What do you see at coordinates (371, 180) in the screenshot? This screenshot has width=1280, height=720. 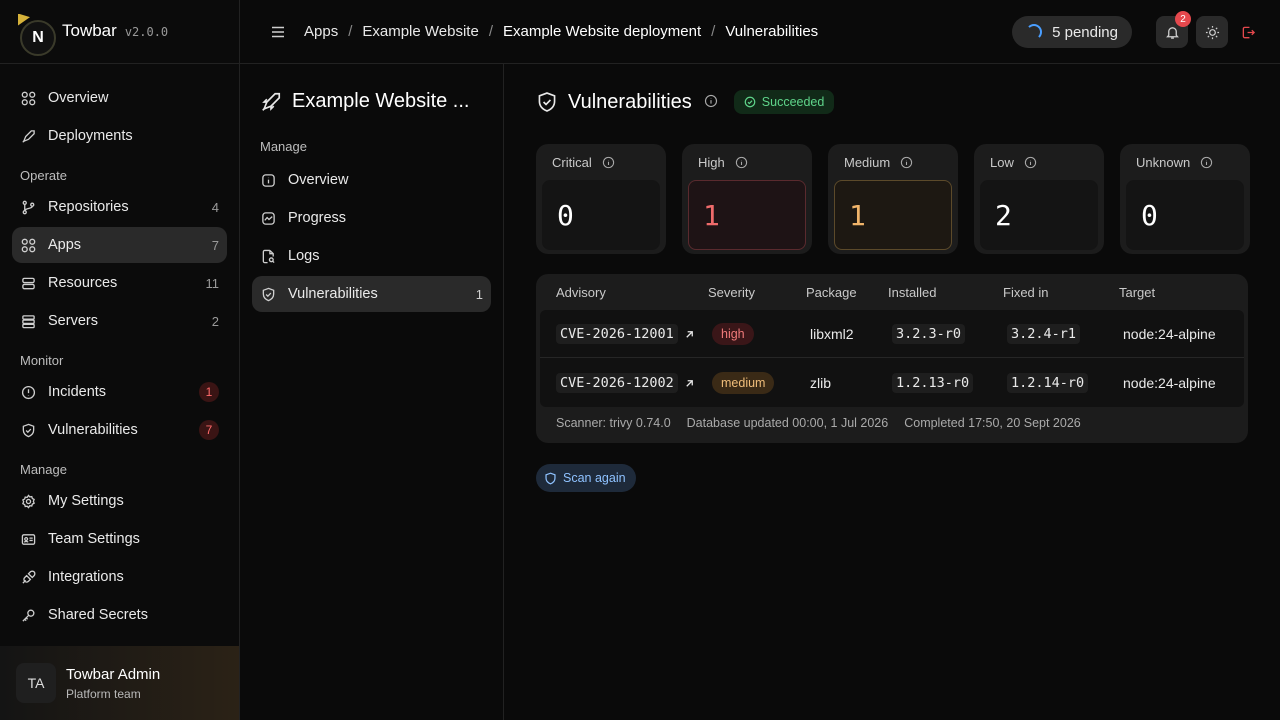 I see `subnav-item-overview: Overview` at bounding box center [371, 180].